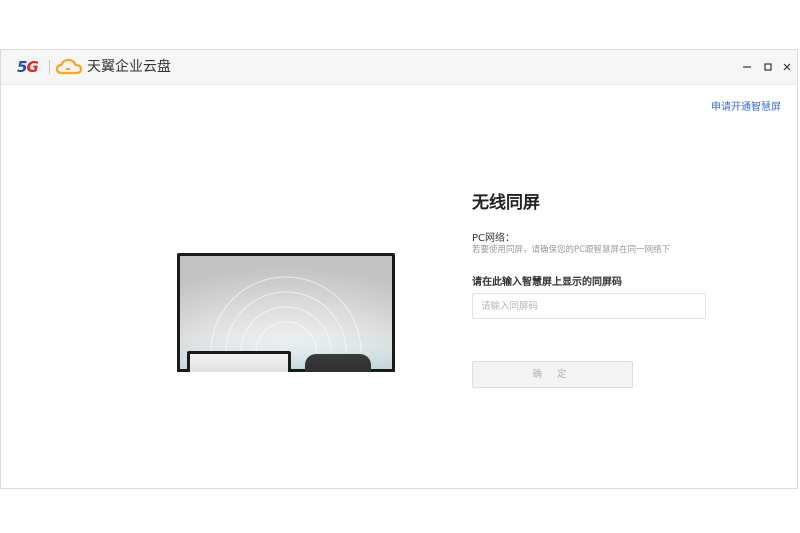 The image size is (800, 533). I want to click on minimize-button, so click(747, 67).